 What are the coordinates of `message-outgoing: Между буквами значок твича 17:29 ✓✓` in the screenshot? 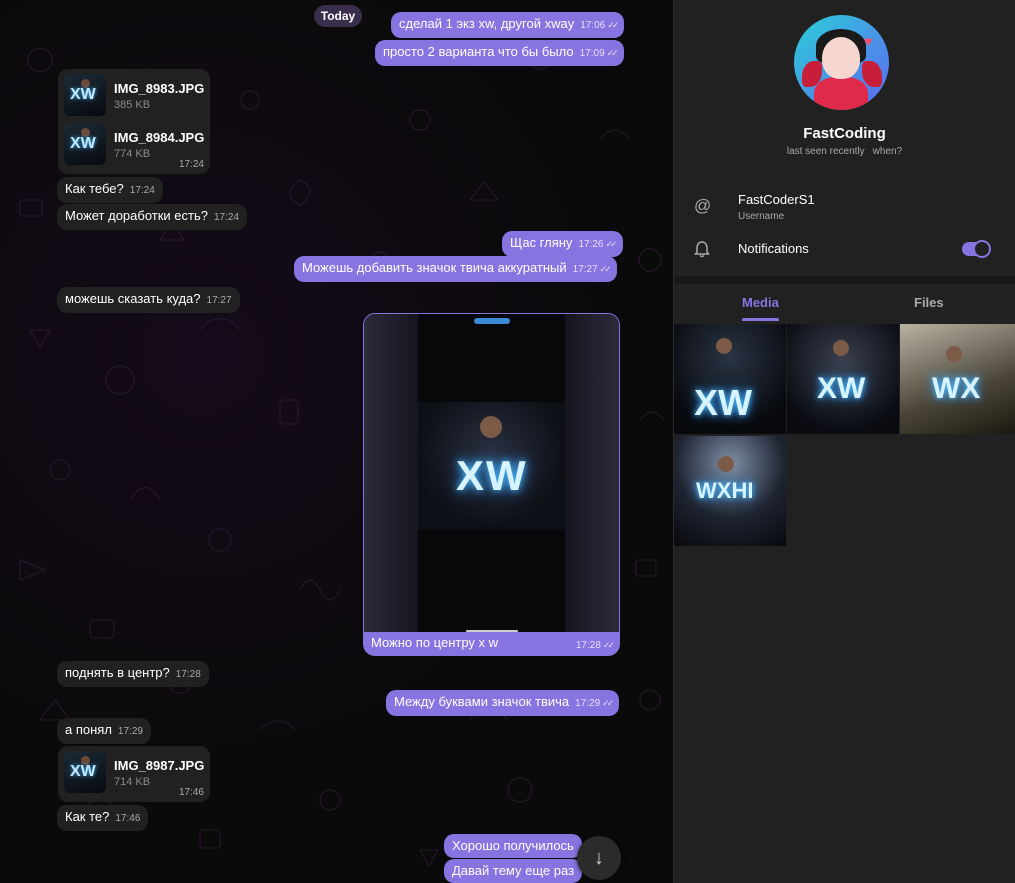 It's located at (503, 703).